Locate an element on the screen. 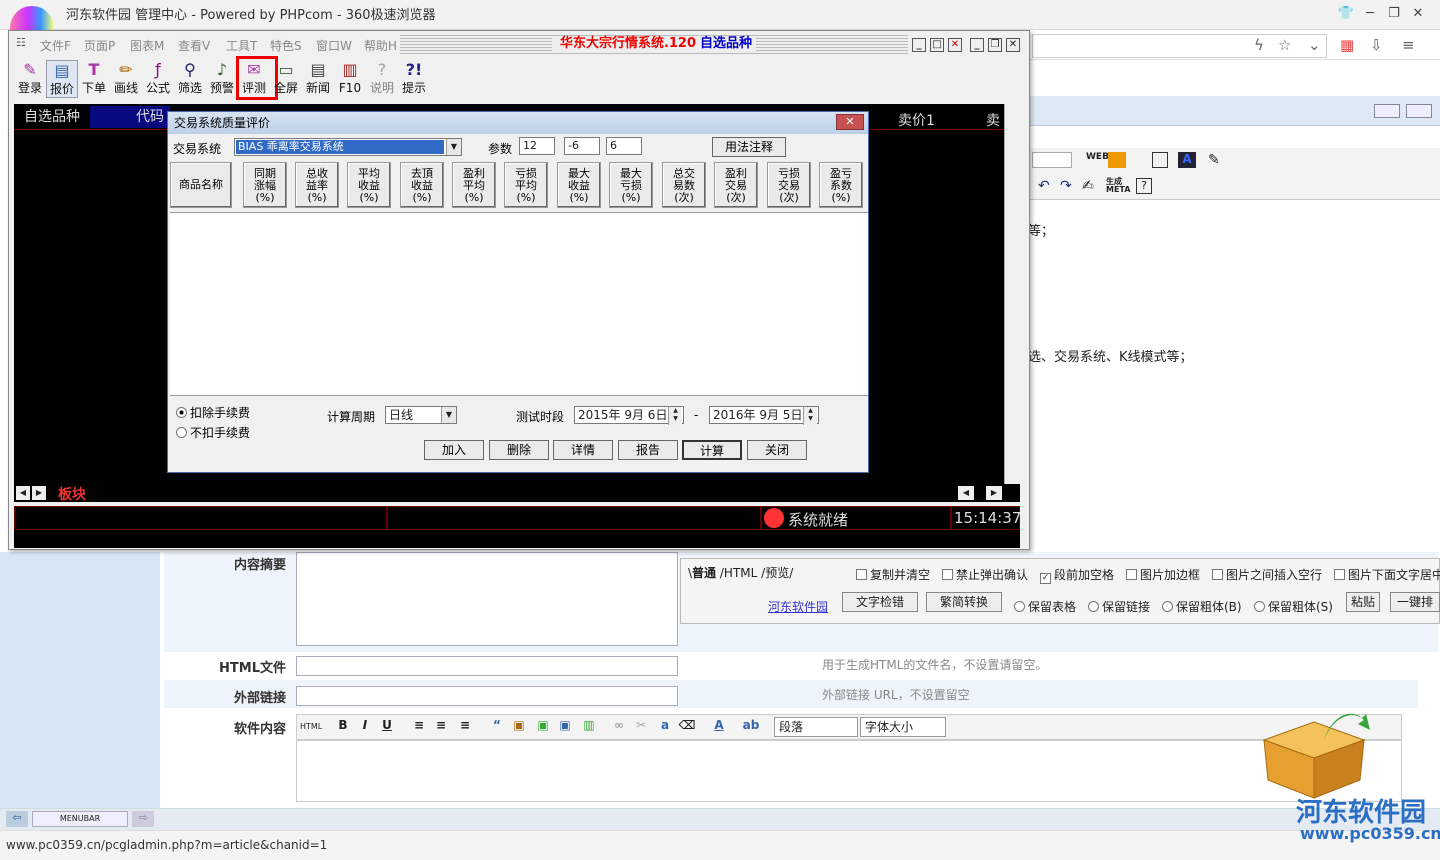 Image resolution: width=1440 pixels, height=860 pixels. edit-icon: ✍ is located at coordinates (1088, 186).